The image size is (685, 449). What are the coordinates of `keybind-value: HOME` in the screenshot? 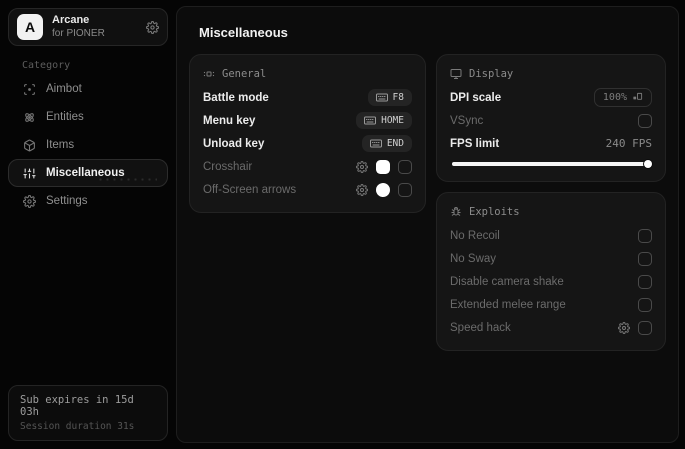 It's located at (392, 120).